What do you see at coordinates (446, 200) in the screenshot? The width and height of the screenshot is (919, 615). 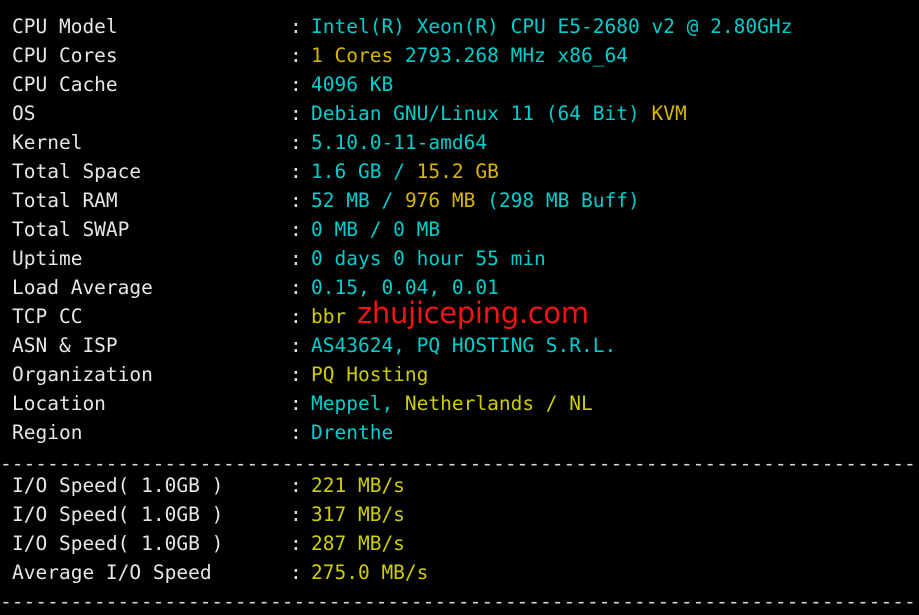 I see `system-info-value-part: 976 MB` at bounding box center [446, 200].